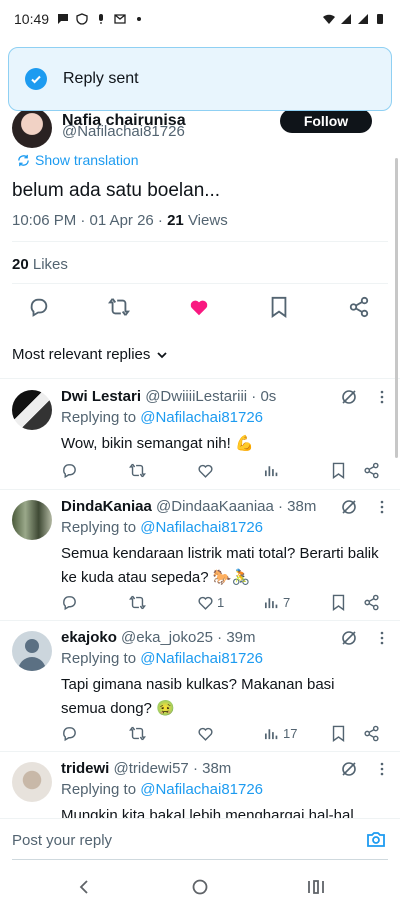  I want to click on reply-composer: Post your reply, so click(200, 839).